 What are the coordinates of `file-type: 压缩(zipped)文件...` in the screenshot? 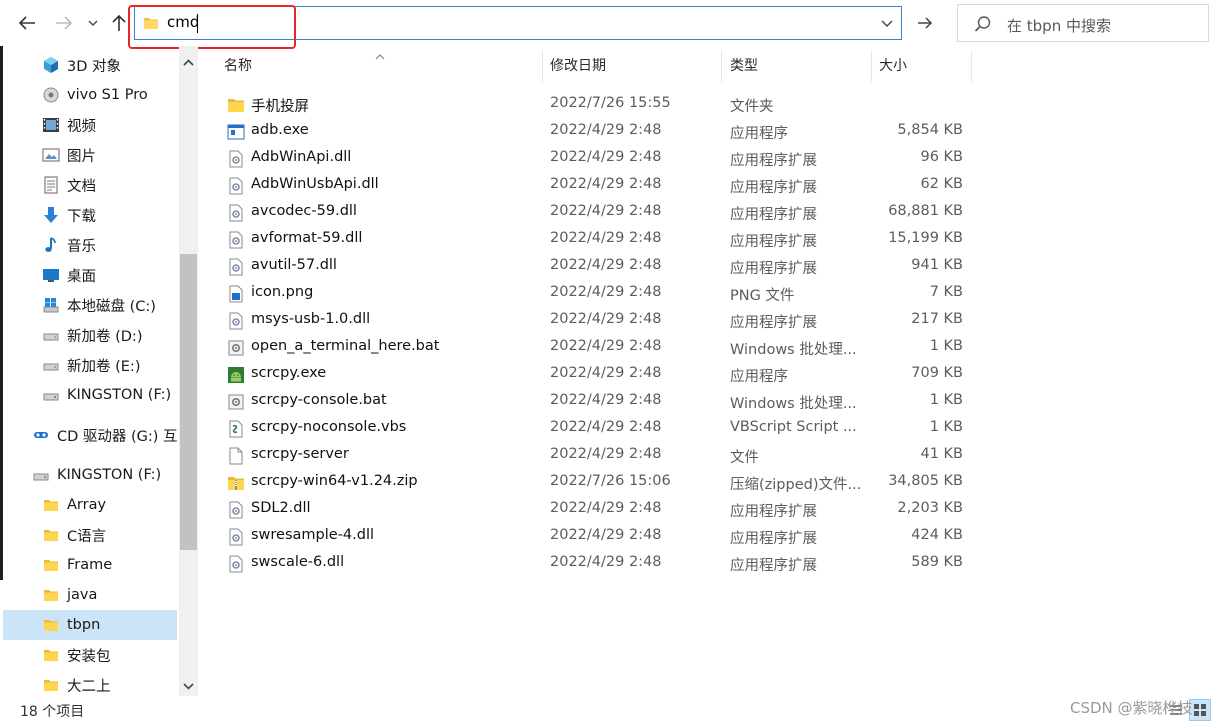 It's located at (796, 485).